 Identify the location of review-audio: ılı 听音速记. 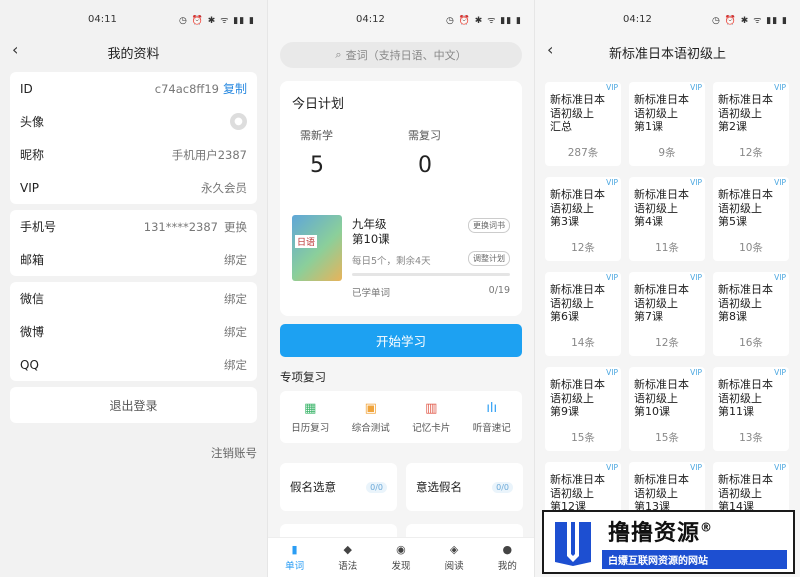
(492, 417).